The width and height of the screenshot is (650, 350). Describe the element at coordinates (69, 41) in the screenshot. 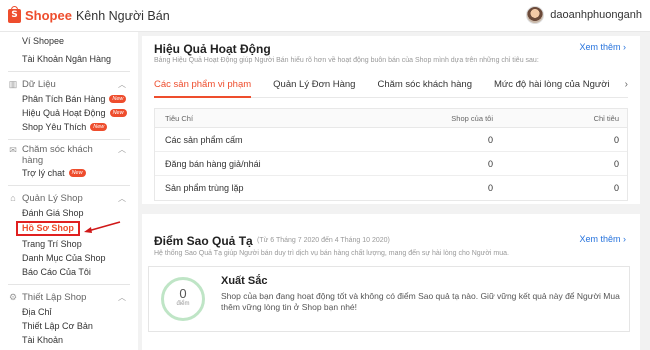

I see `sidebar-item-vi-shopee: Ví Shopee` at that location.